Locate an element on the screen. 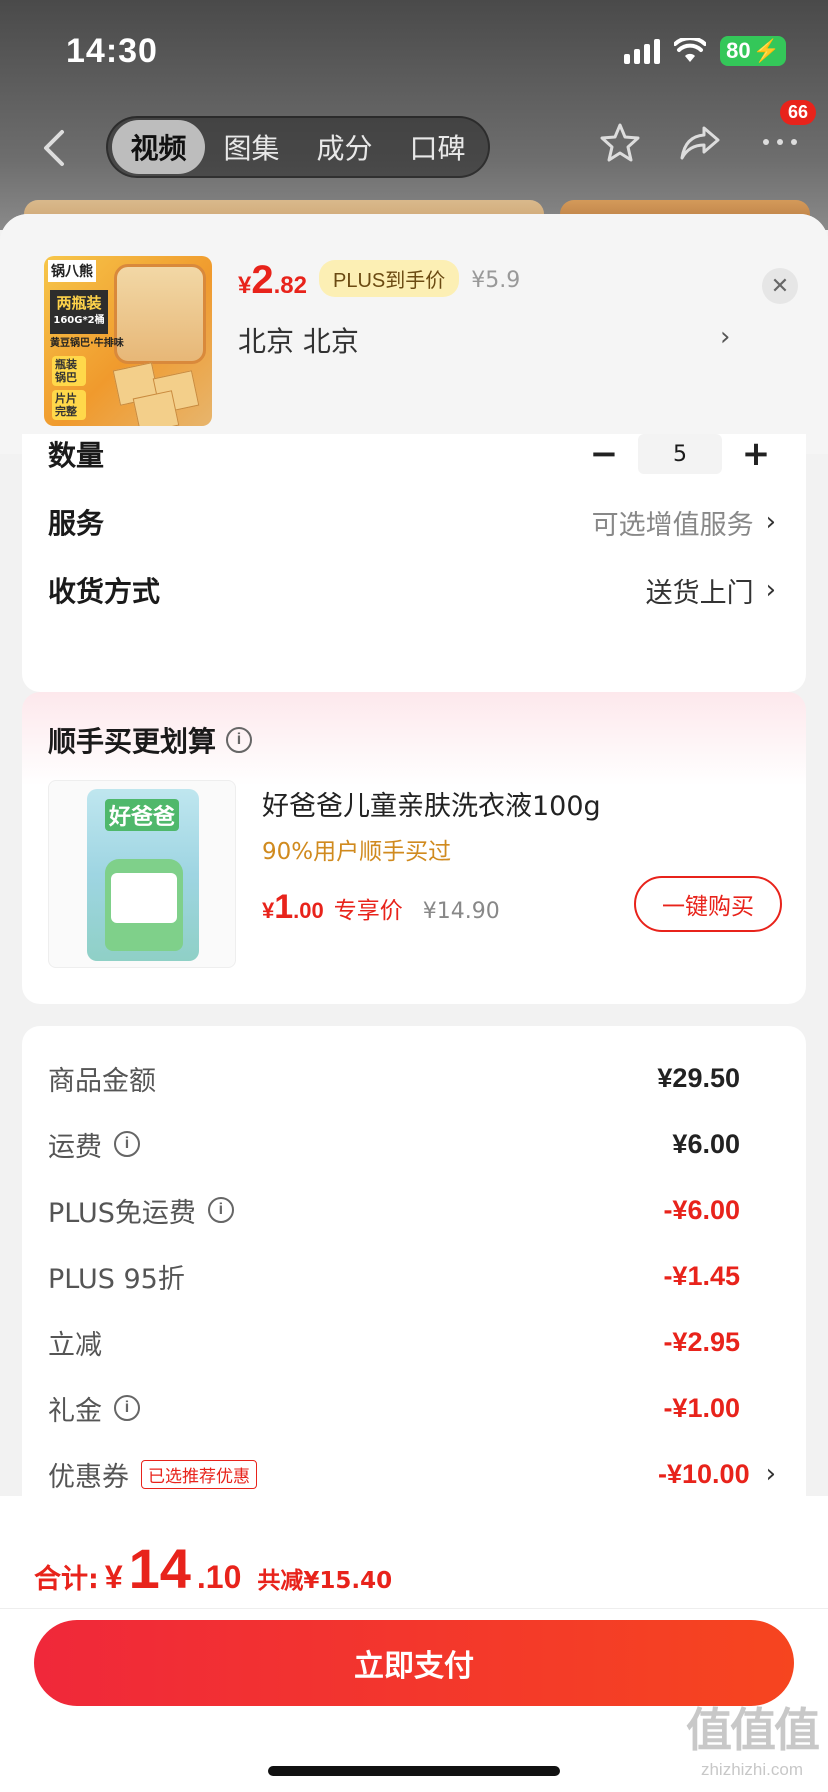 The height and width of the screenshot is (1792, 828). summary-label: 运费 i is located at coordinates (94, 1144).